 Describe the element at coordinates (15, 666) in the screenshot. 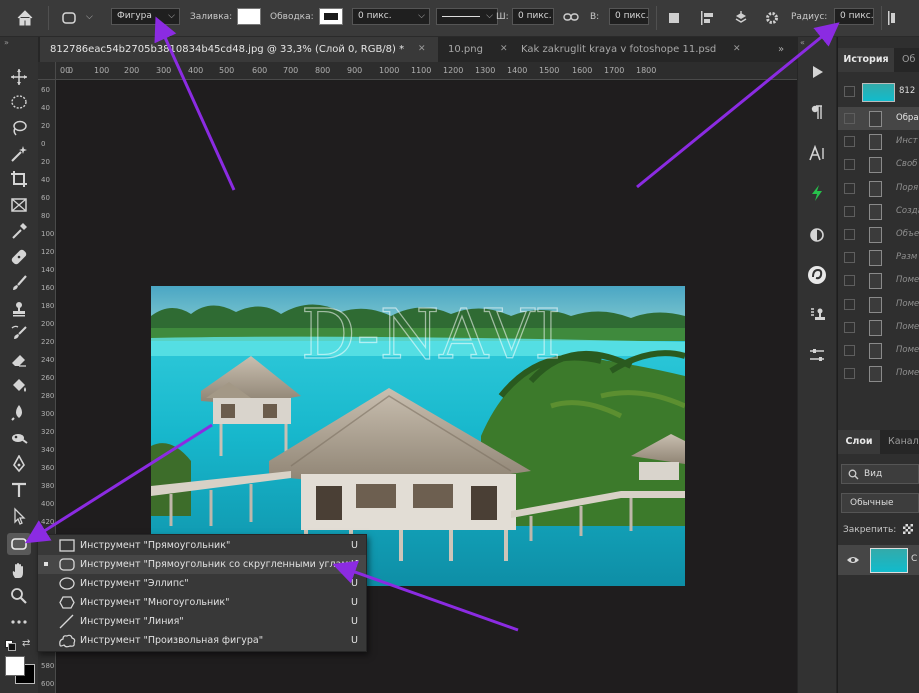

I see `foreground-color-swatch` at that location.